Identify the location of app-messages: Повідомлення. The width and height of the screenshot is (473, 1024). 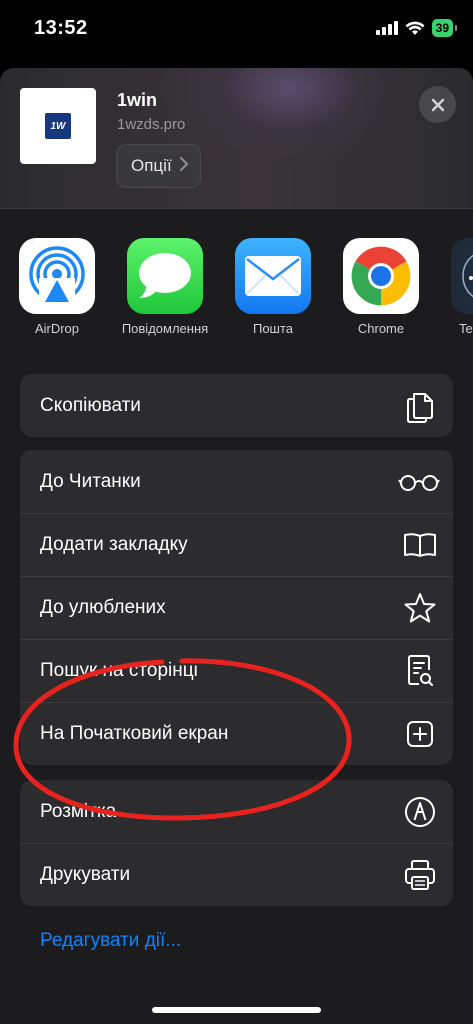
(165, 287).